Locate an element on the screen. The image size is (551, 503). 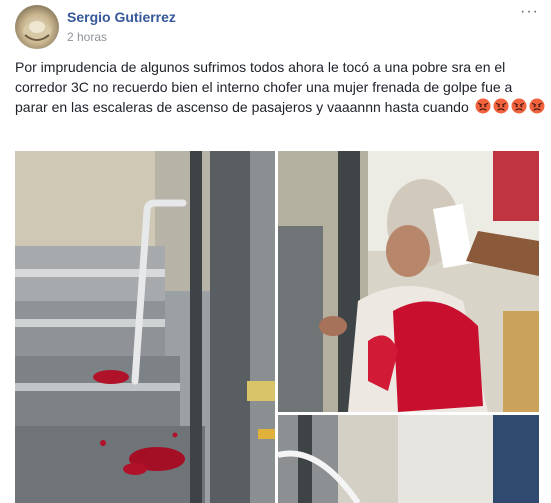
post-timestamp: 2 horas is located at coordinates (87, 37).